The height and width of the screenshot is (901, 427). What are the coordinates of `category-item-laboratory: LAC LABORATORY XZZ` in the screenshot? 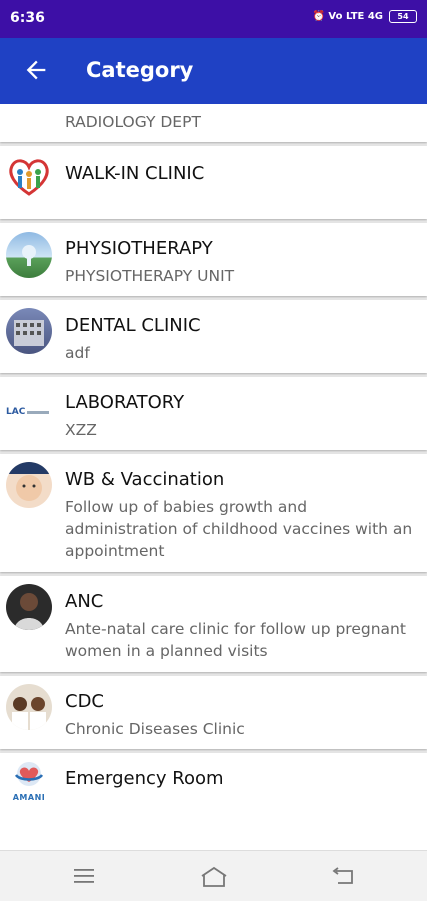 It's located at (213, 413).